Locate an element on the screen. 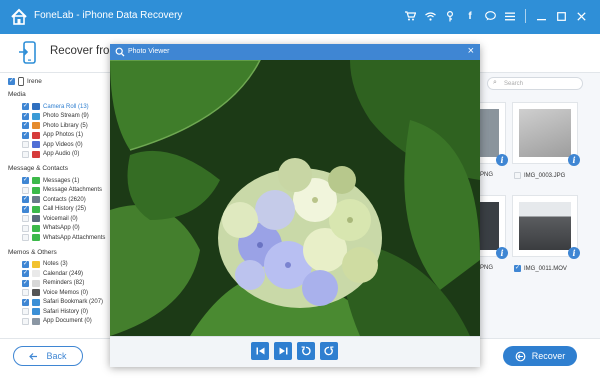 The width and height of the screenshot is (600, 379). sidebar-item: ✓ Camera Roll (13) is located at coordinates (55, 107).